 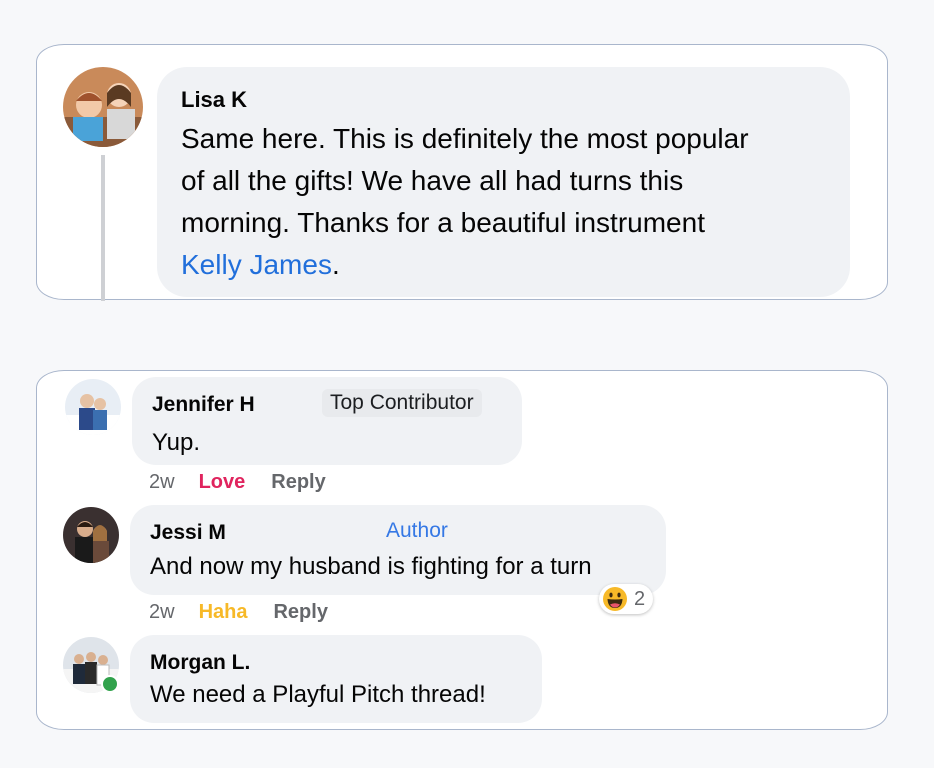 I want to click on online-status-dot, so click(x=110, y=684).